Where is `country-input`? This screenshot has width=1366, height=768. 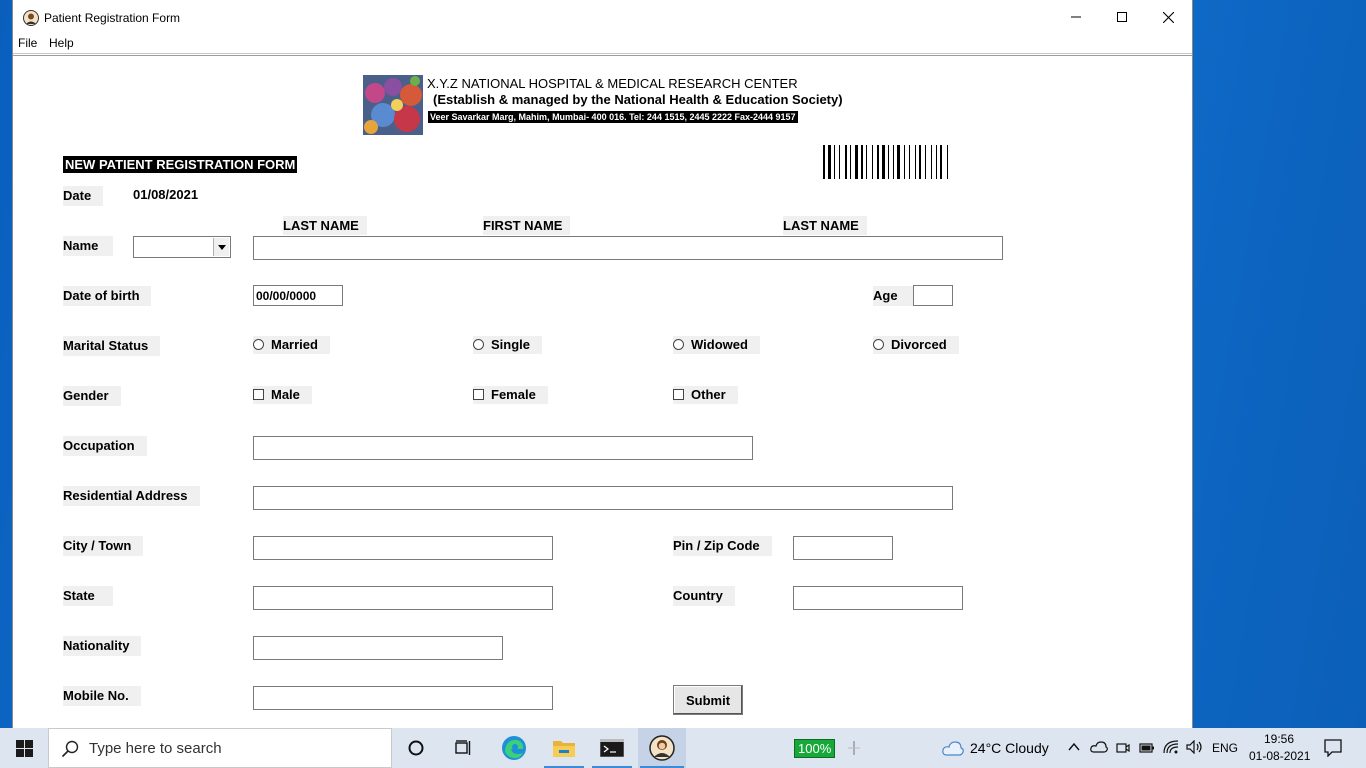
country-input is located at coordinates (878, 598).